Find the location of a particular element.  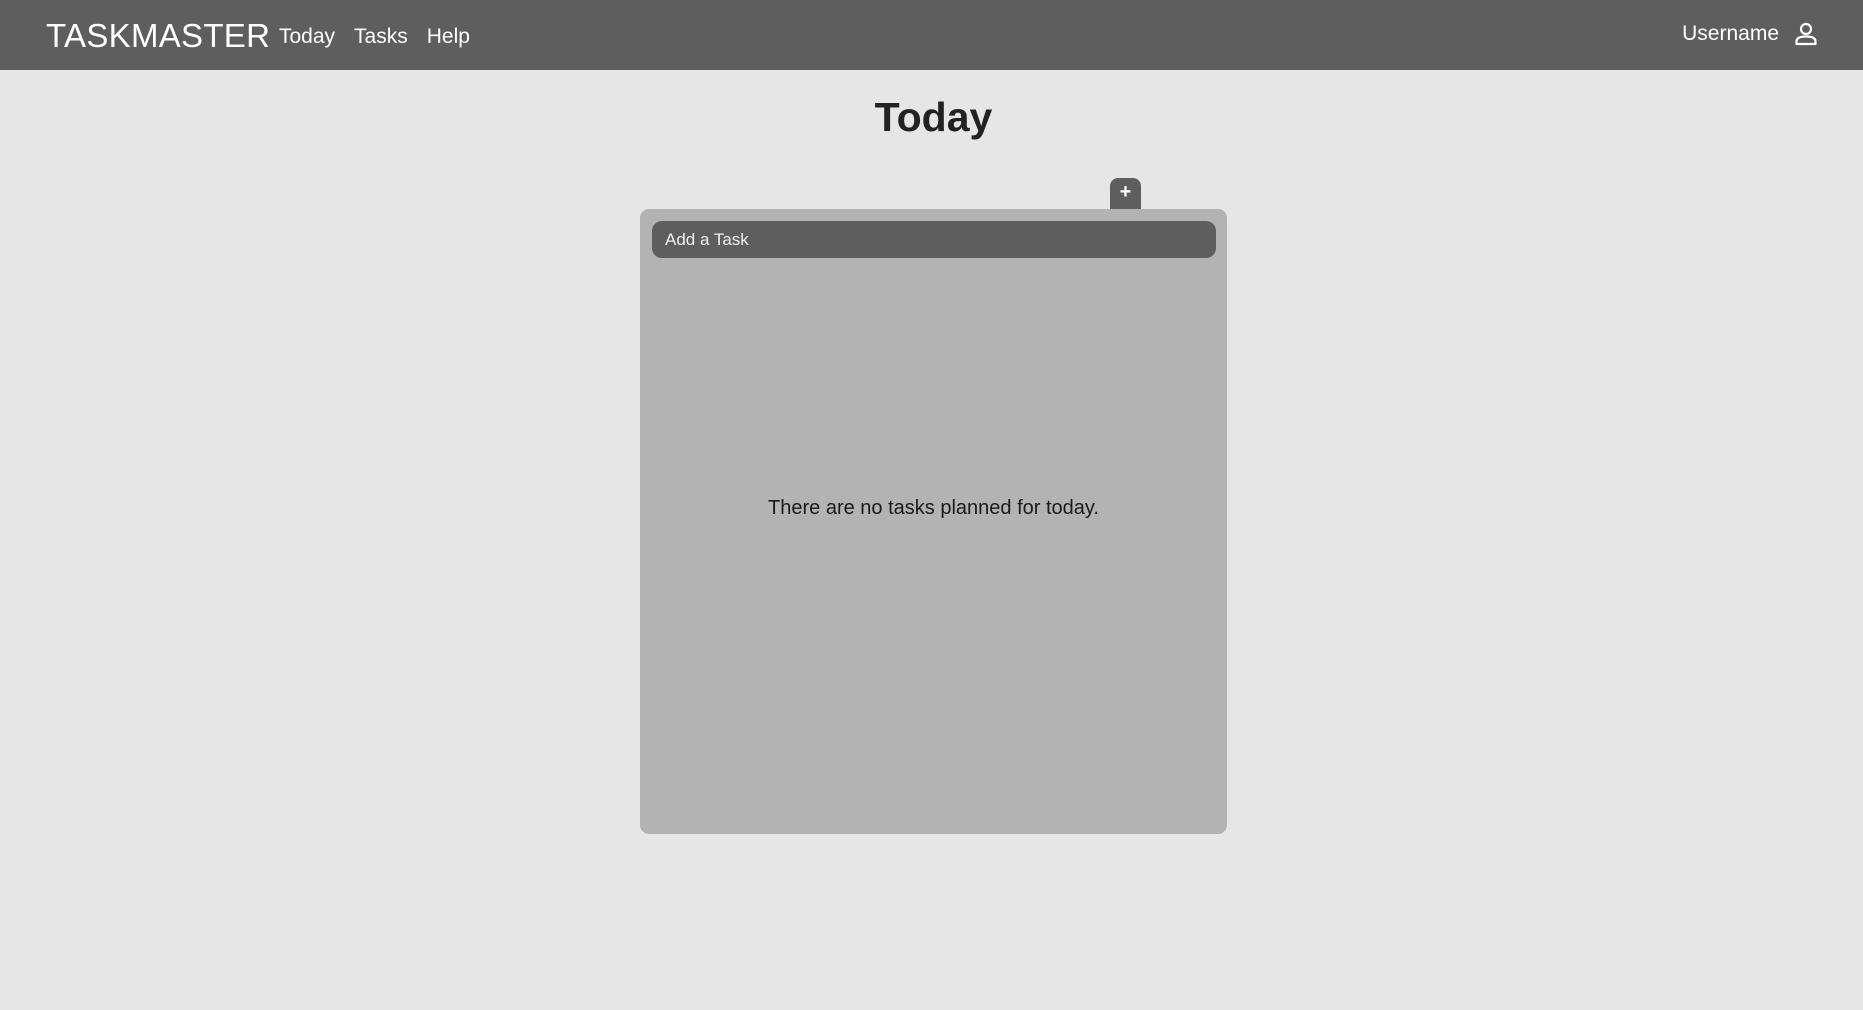

empty-state-message: There are no tasks planned for today. is located at coordinates (933, 508).